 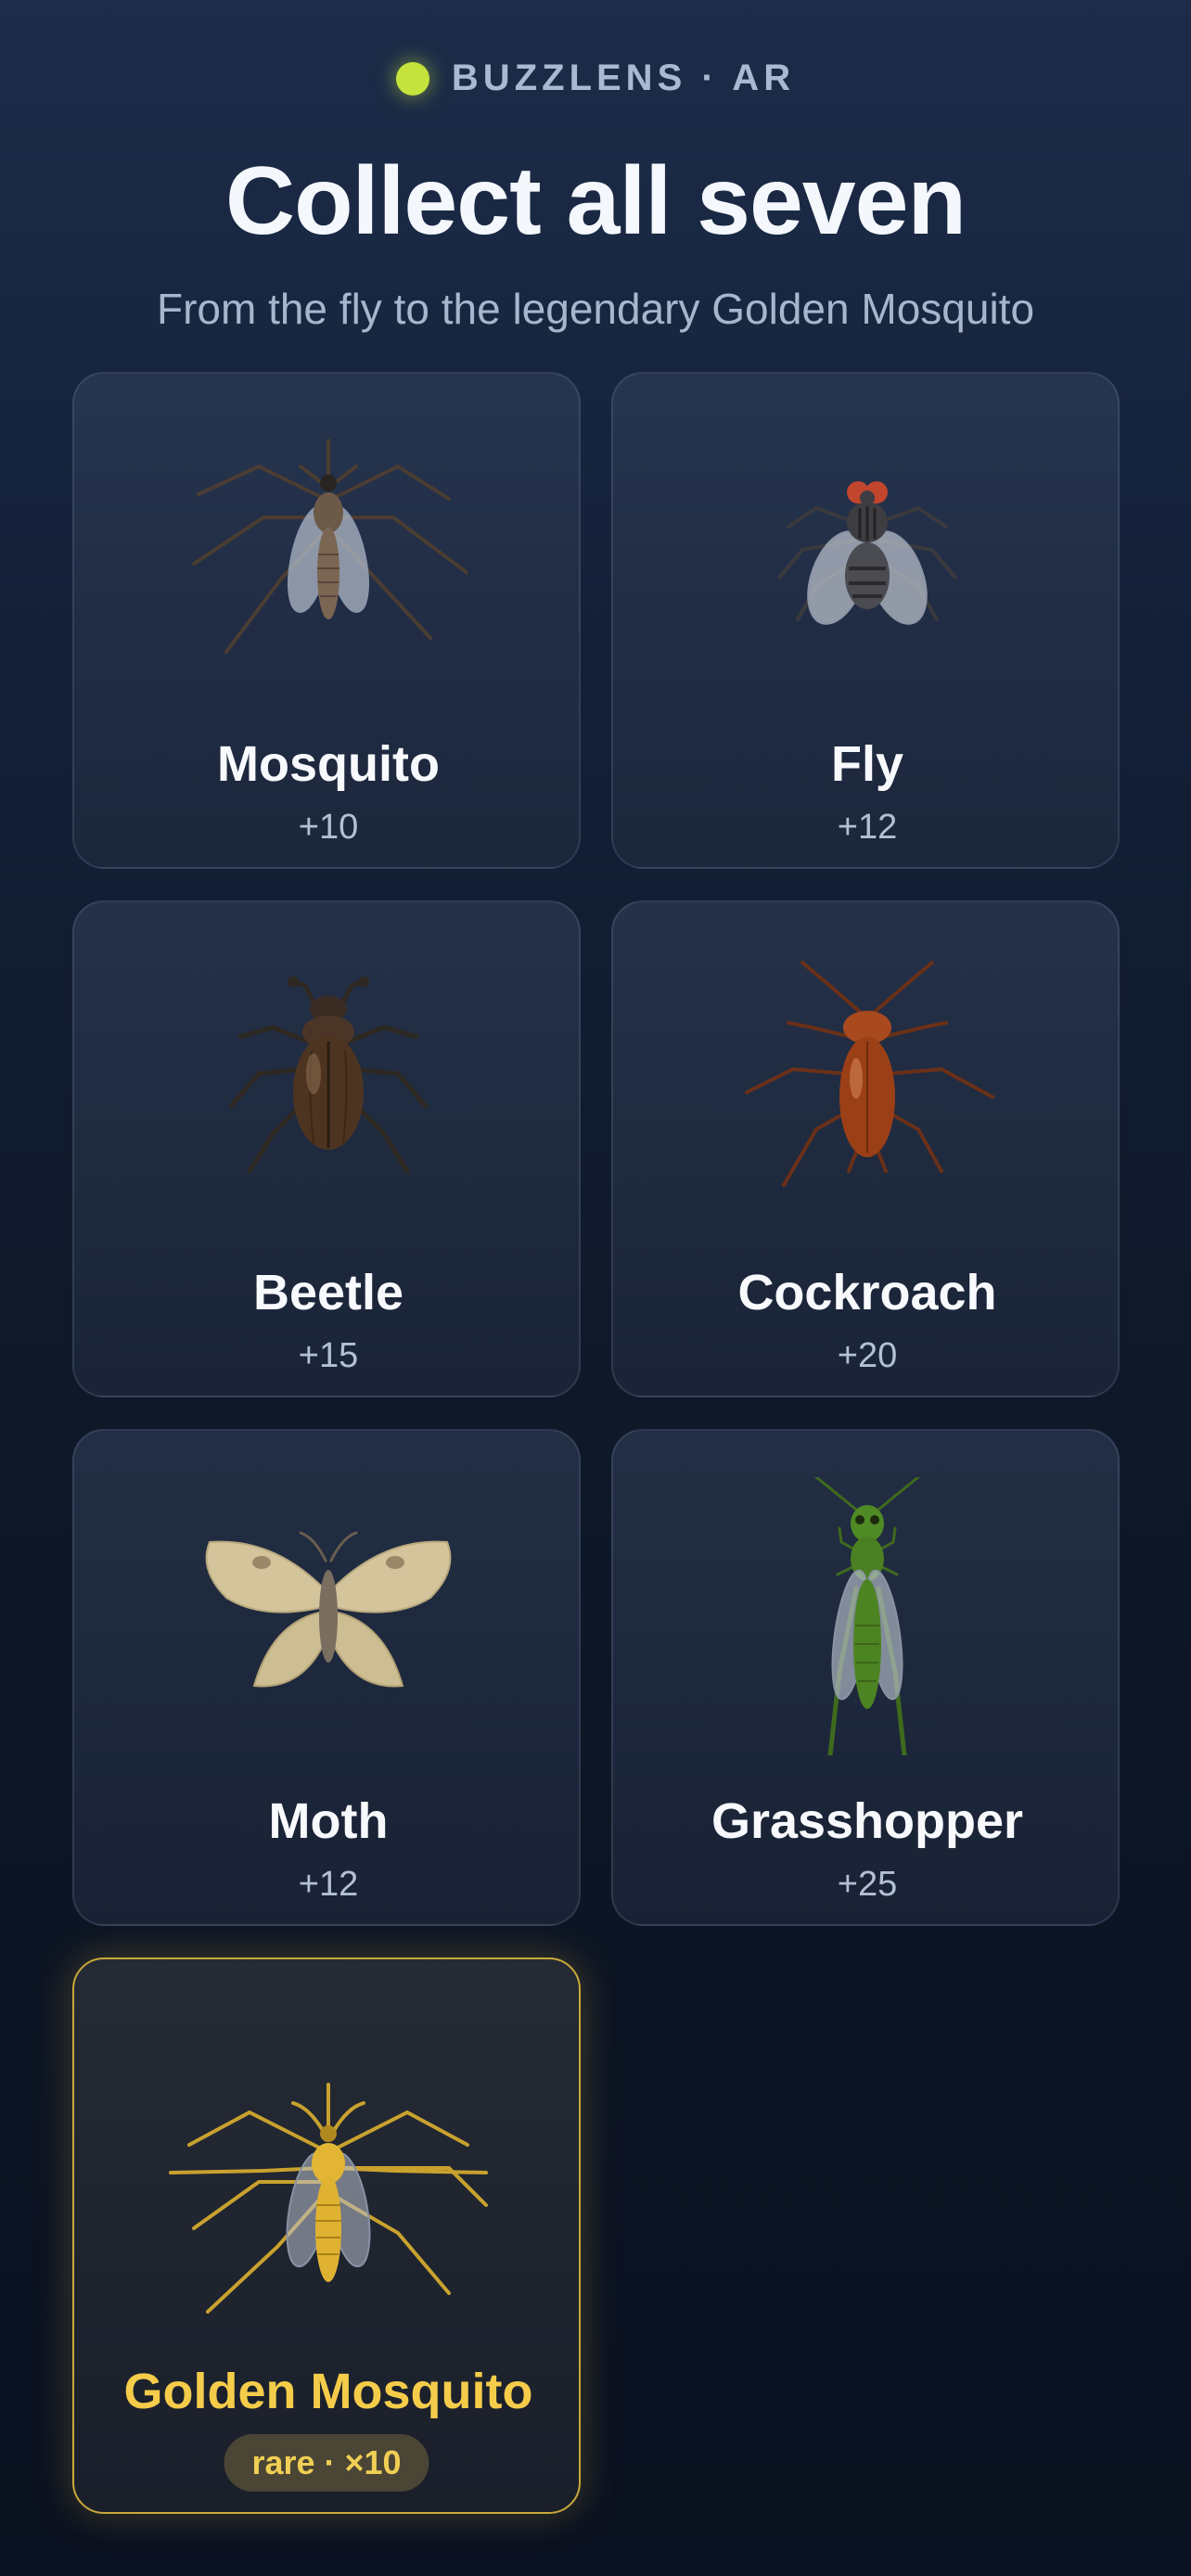 I want to click on card-points: +25, so click(x=868, y=1885).